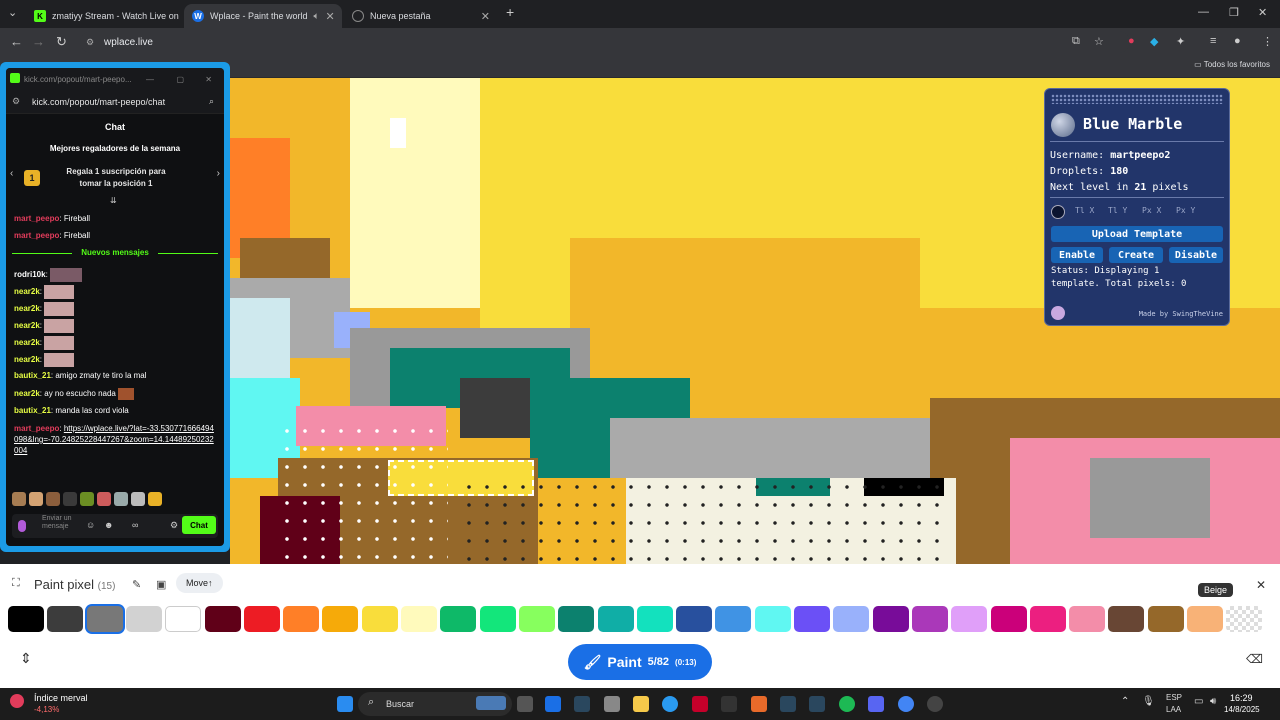 This screenshot has height=720, width=1280. Describe the element at coordinates (135, 525) in the screenshot. I see `infinity-icon: ∞` at that location.